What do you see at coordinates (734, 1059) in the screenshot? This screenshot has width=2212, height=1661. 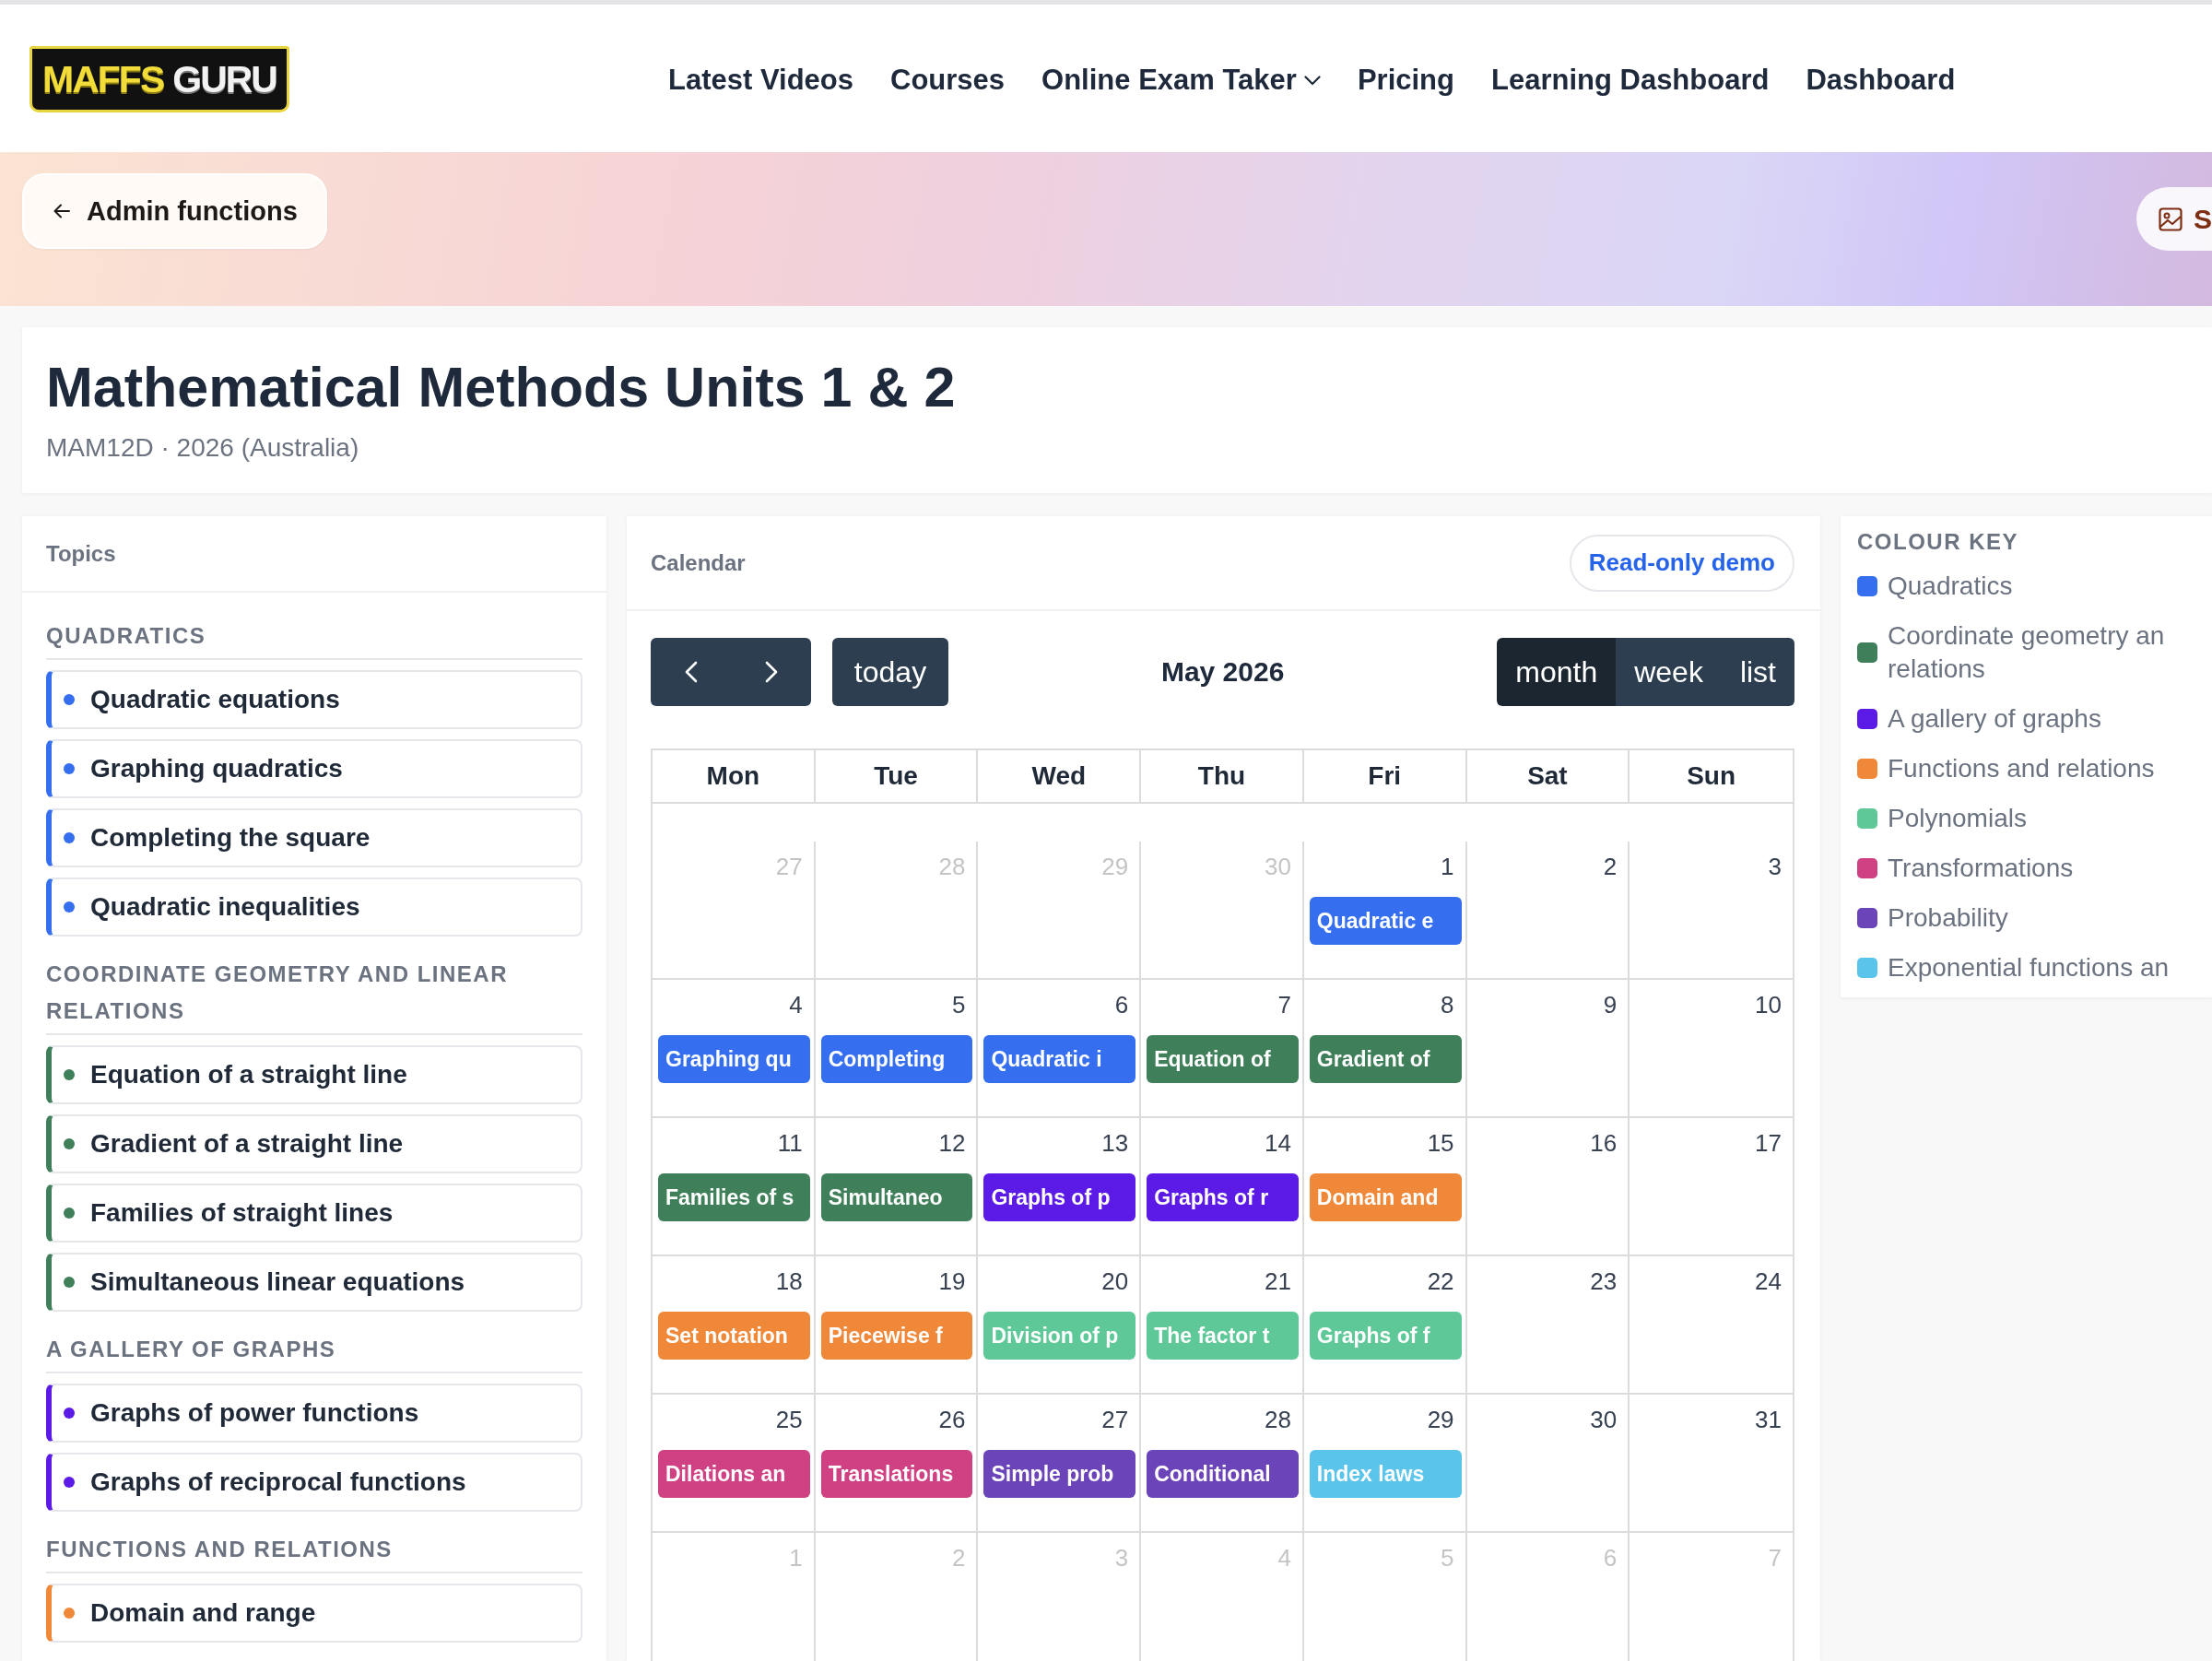 I see `calendar-event: Graphing qu` at bounding box center [734, 1059].